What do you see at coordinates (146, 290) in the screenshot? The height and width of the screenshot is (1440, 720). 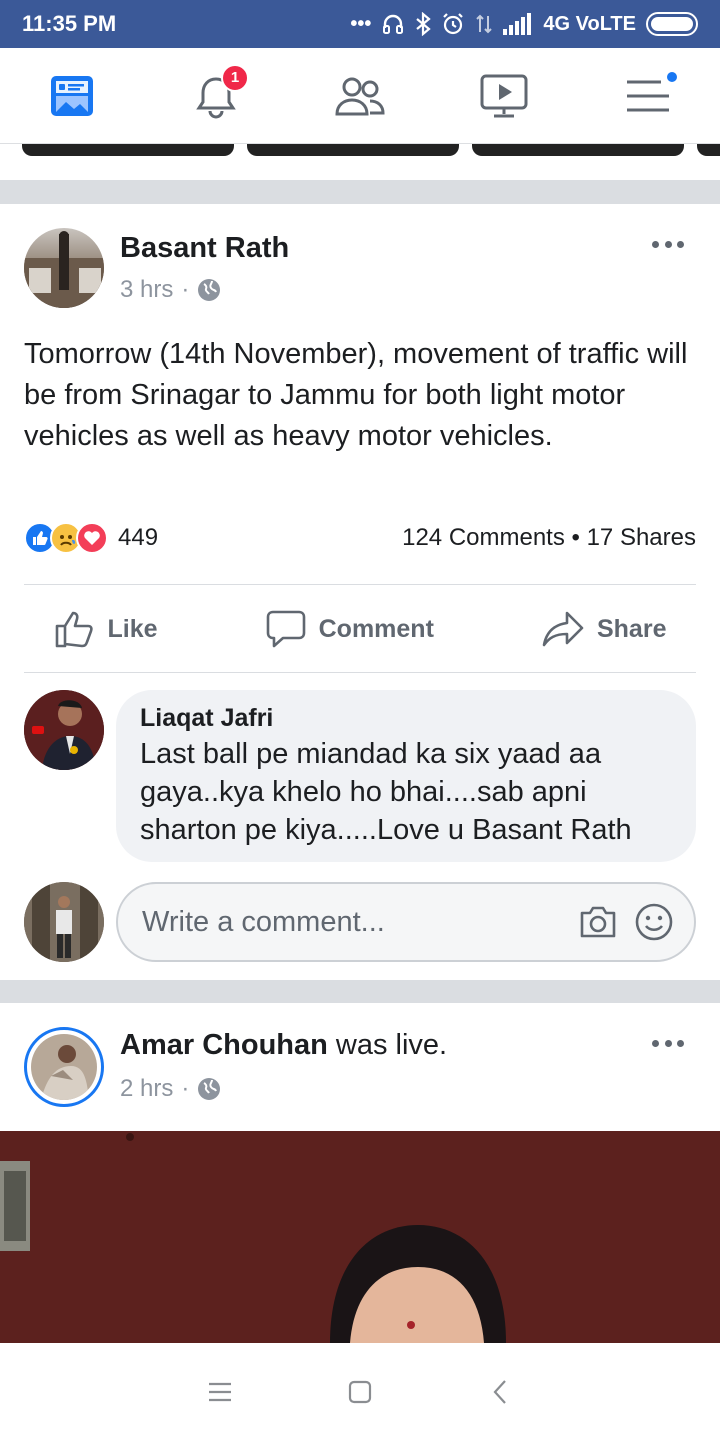 I see `post-time: 3 hrs` at bounding box center [146, 290].